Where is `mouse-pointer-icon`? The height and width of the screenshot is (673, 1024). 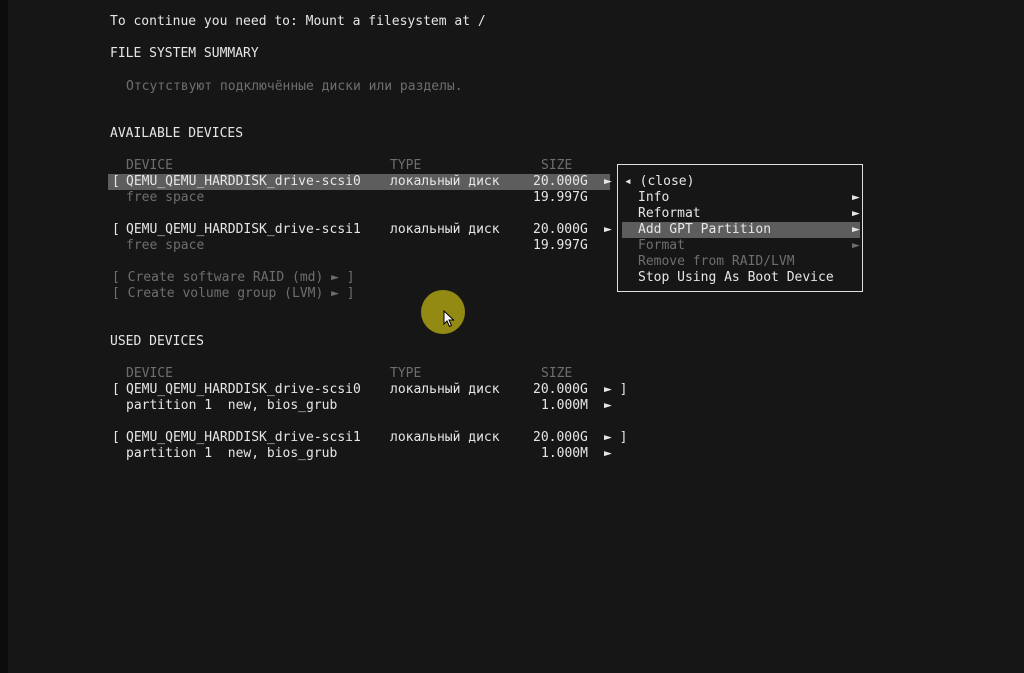 mouse-pointer-icon is located at coordinates (449, 319).